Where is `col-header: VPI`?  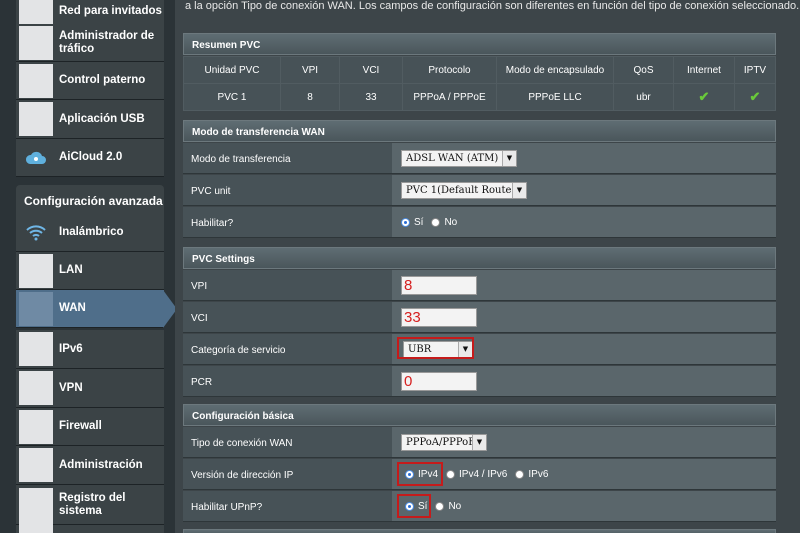 col-header: VPI is located at coordinates (310, 70).